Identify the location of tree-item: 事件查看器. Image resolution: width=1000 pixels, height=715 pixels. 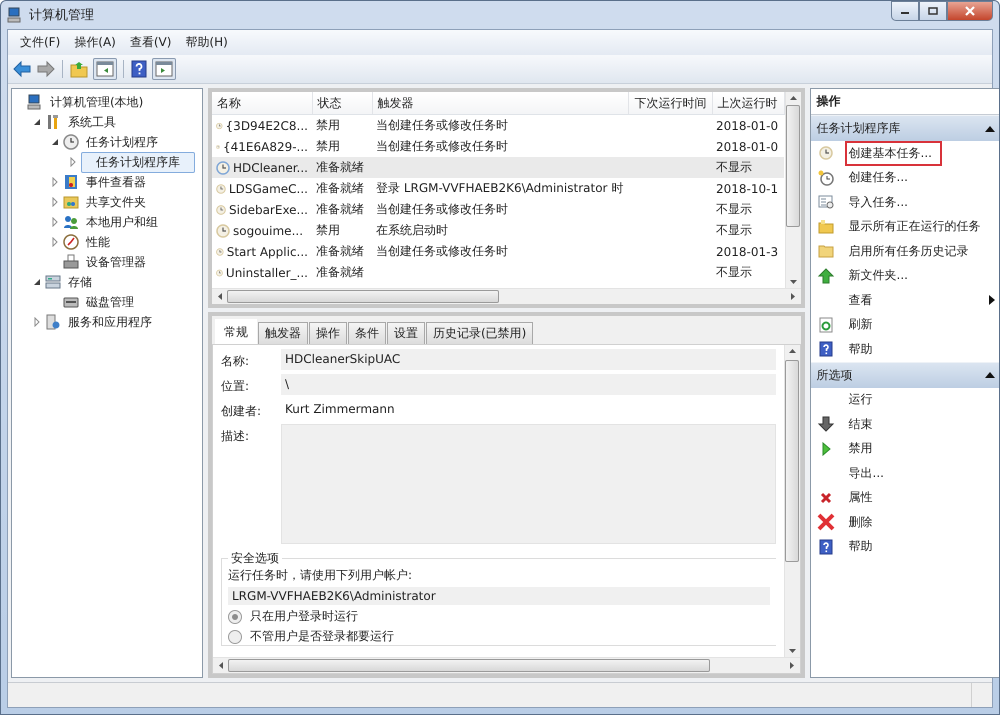
(116, 182).